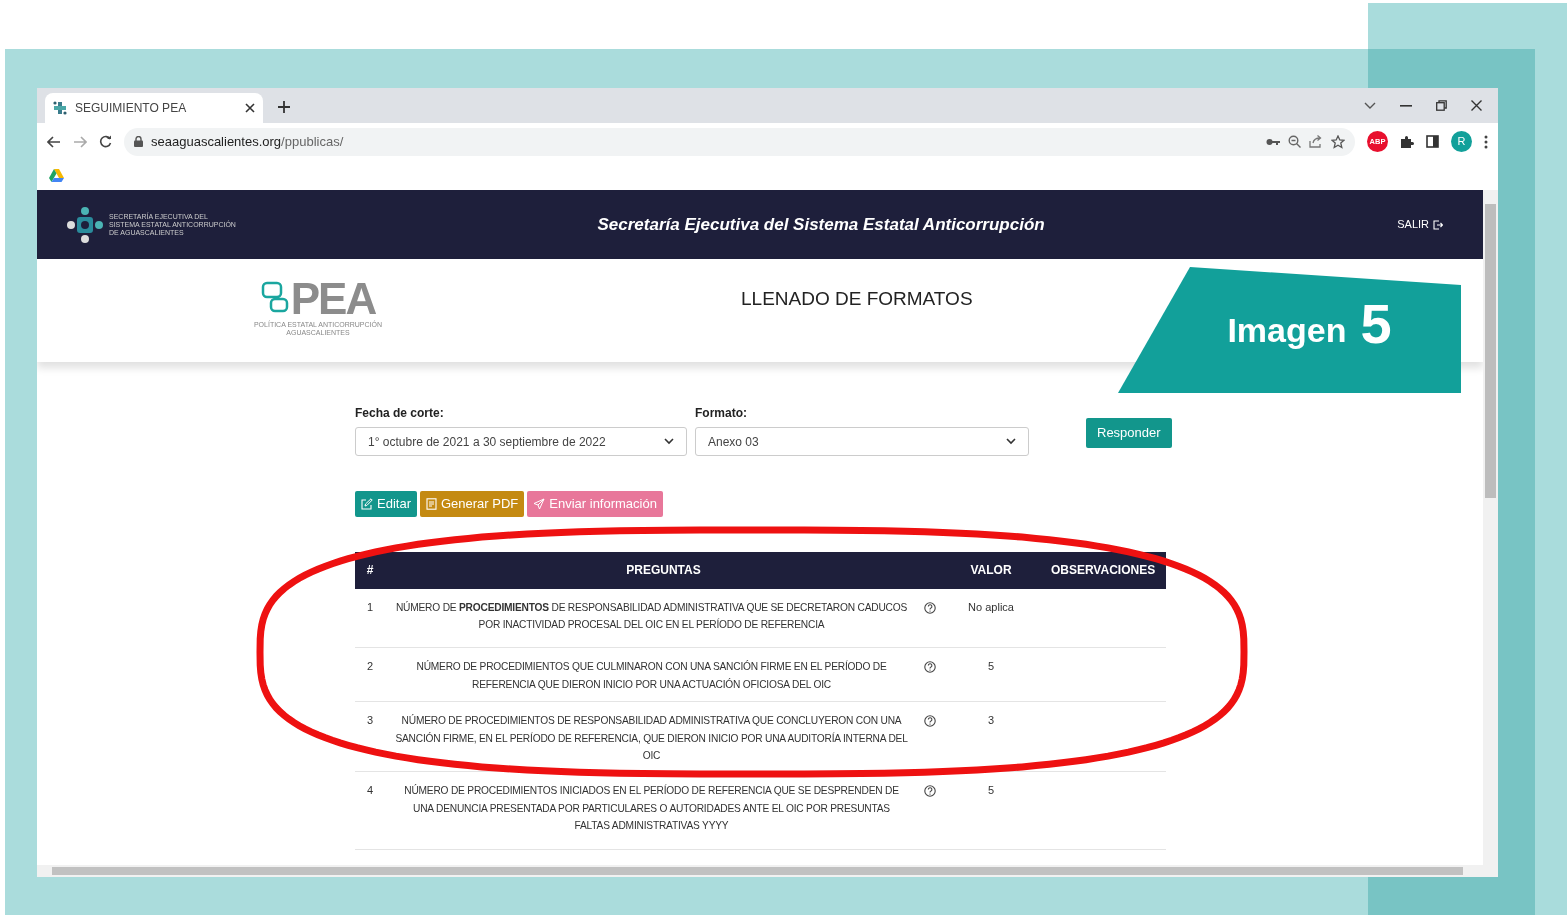  What do you see at coordinates (248, 141) in the screenshot?
I see `url-text: seaaguascalientes.org/ppublicas/` at bounding box center [248, 141].